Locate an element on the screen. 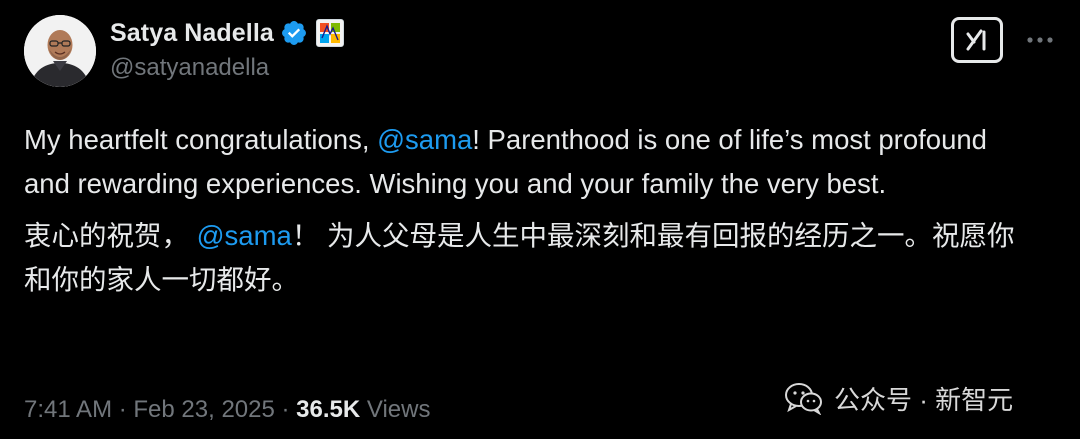  tweet-meta: 7:41 AM · Feb 23, 2025 · 36.5K Views is located at coordinates (227, 410).